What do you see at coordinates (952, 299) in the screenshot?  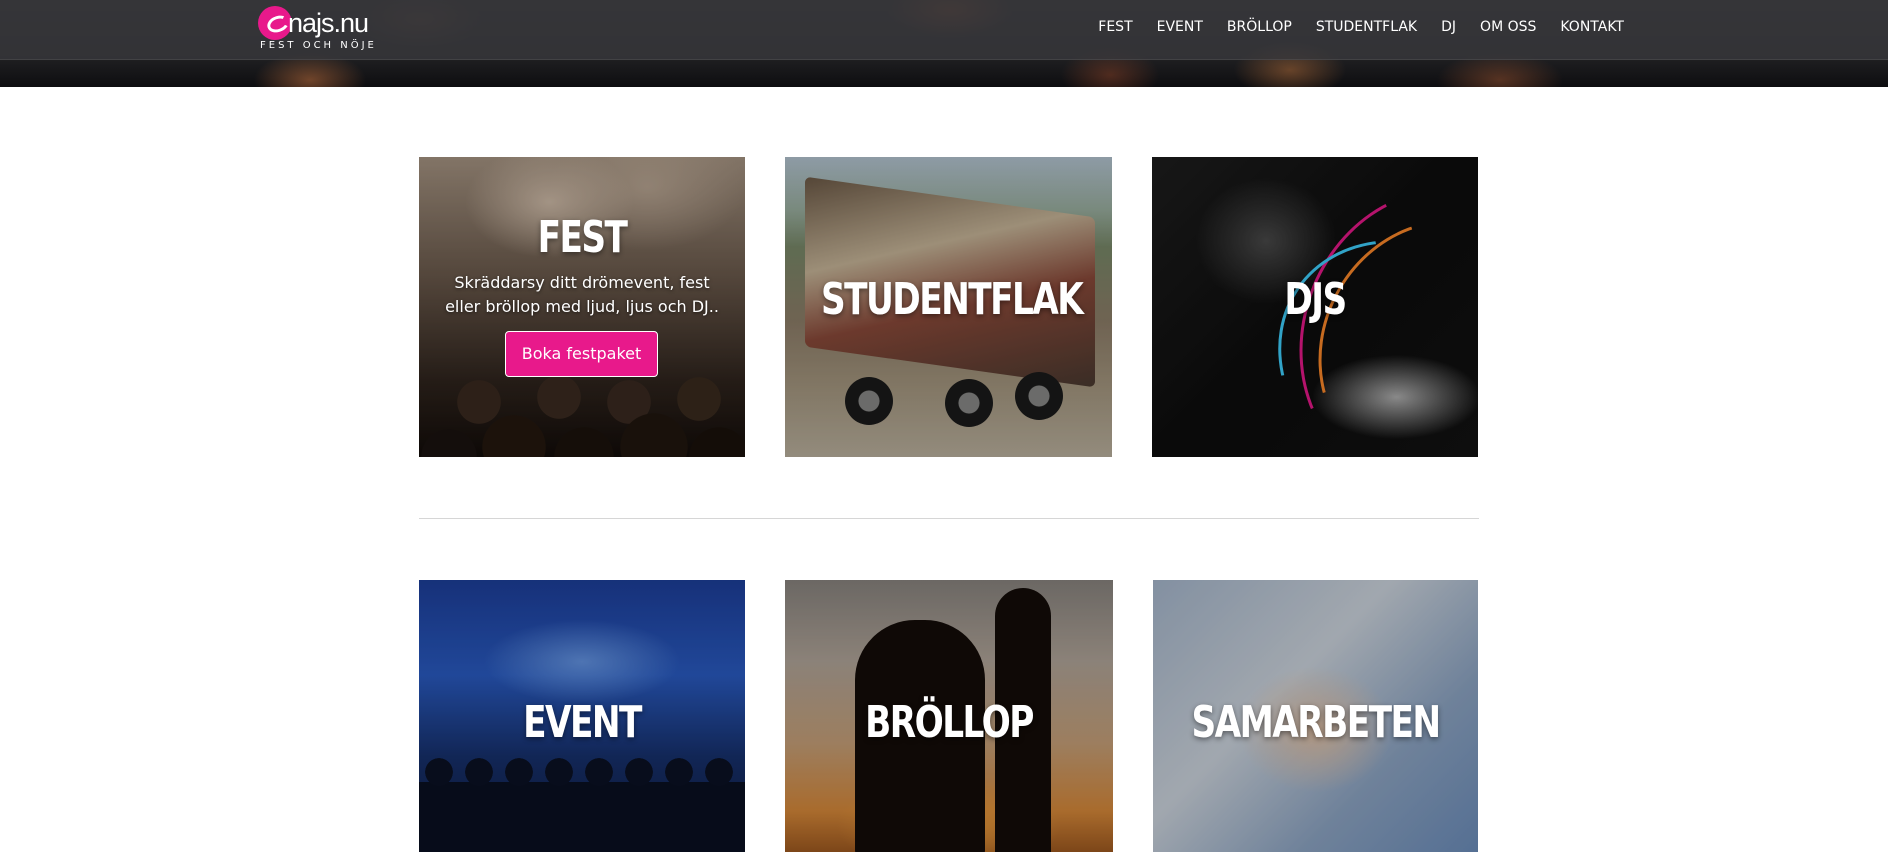 I see `tile-title-studentflak: STUDENTFLAK` at bounding box center [952, 299].